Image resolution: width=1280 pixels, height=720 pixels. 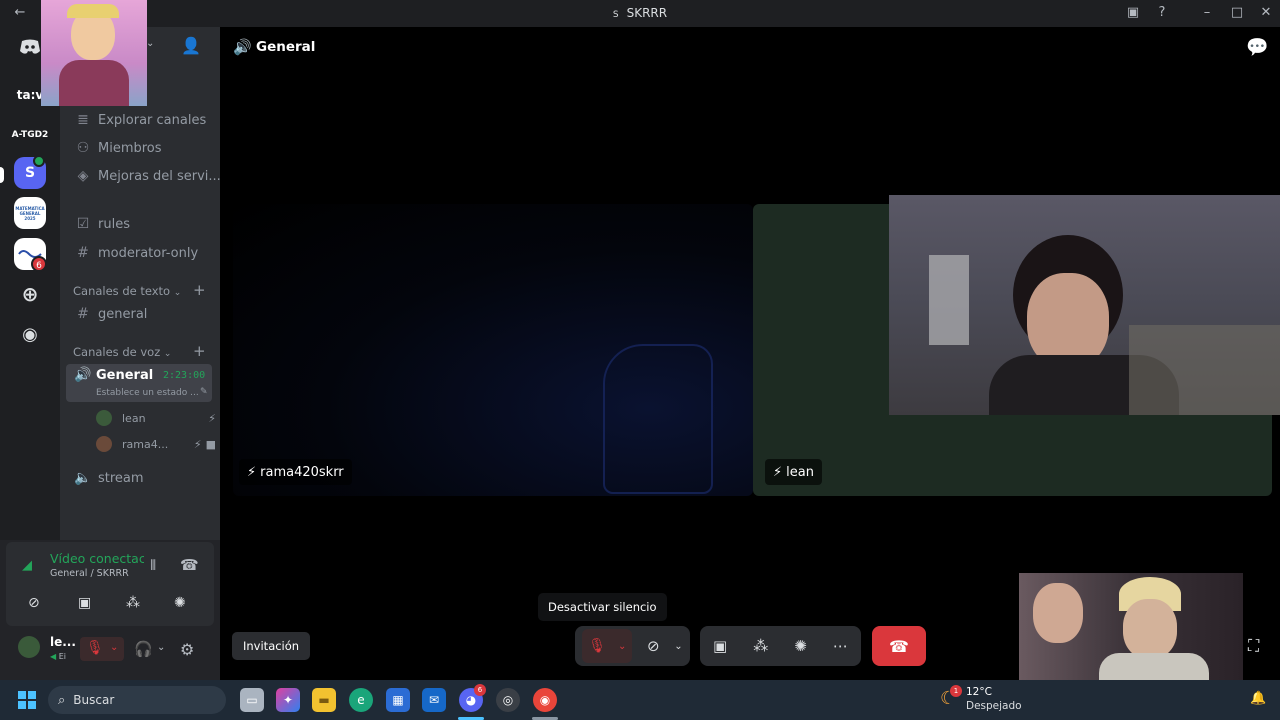 What do you see at coordinates (1266, 13) in the screenshot?
I see `close-icon: ✕` at bounding box center [1266, 13].